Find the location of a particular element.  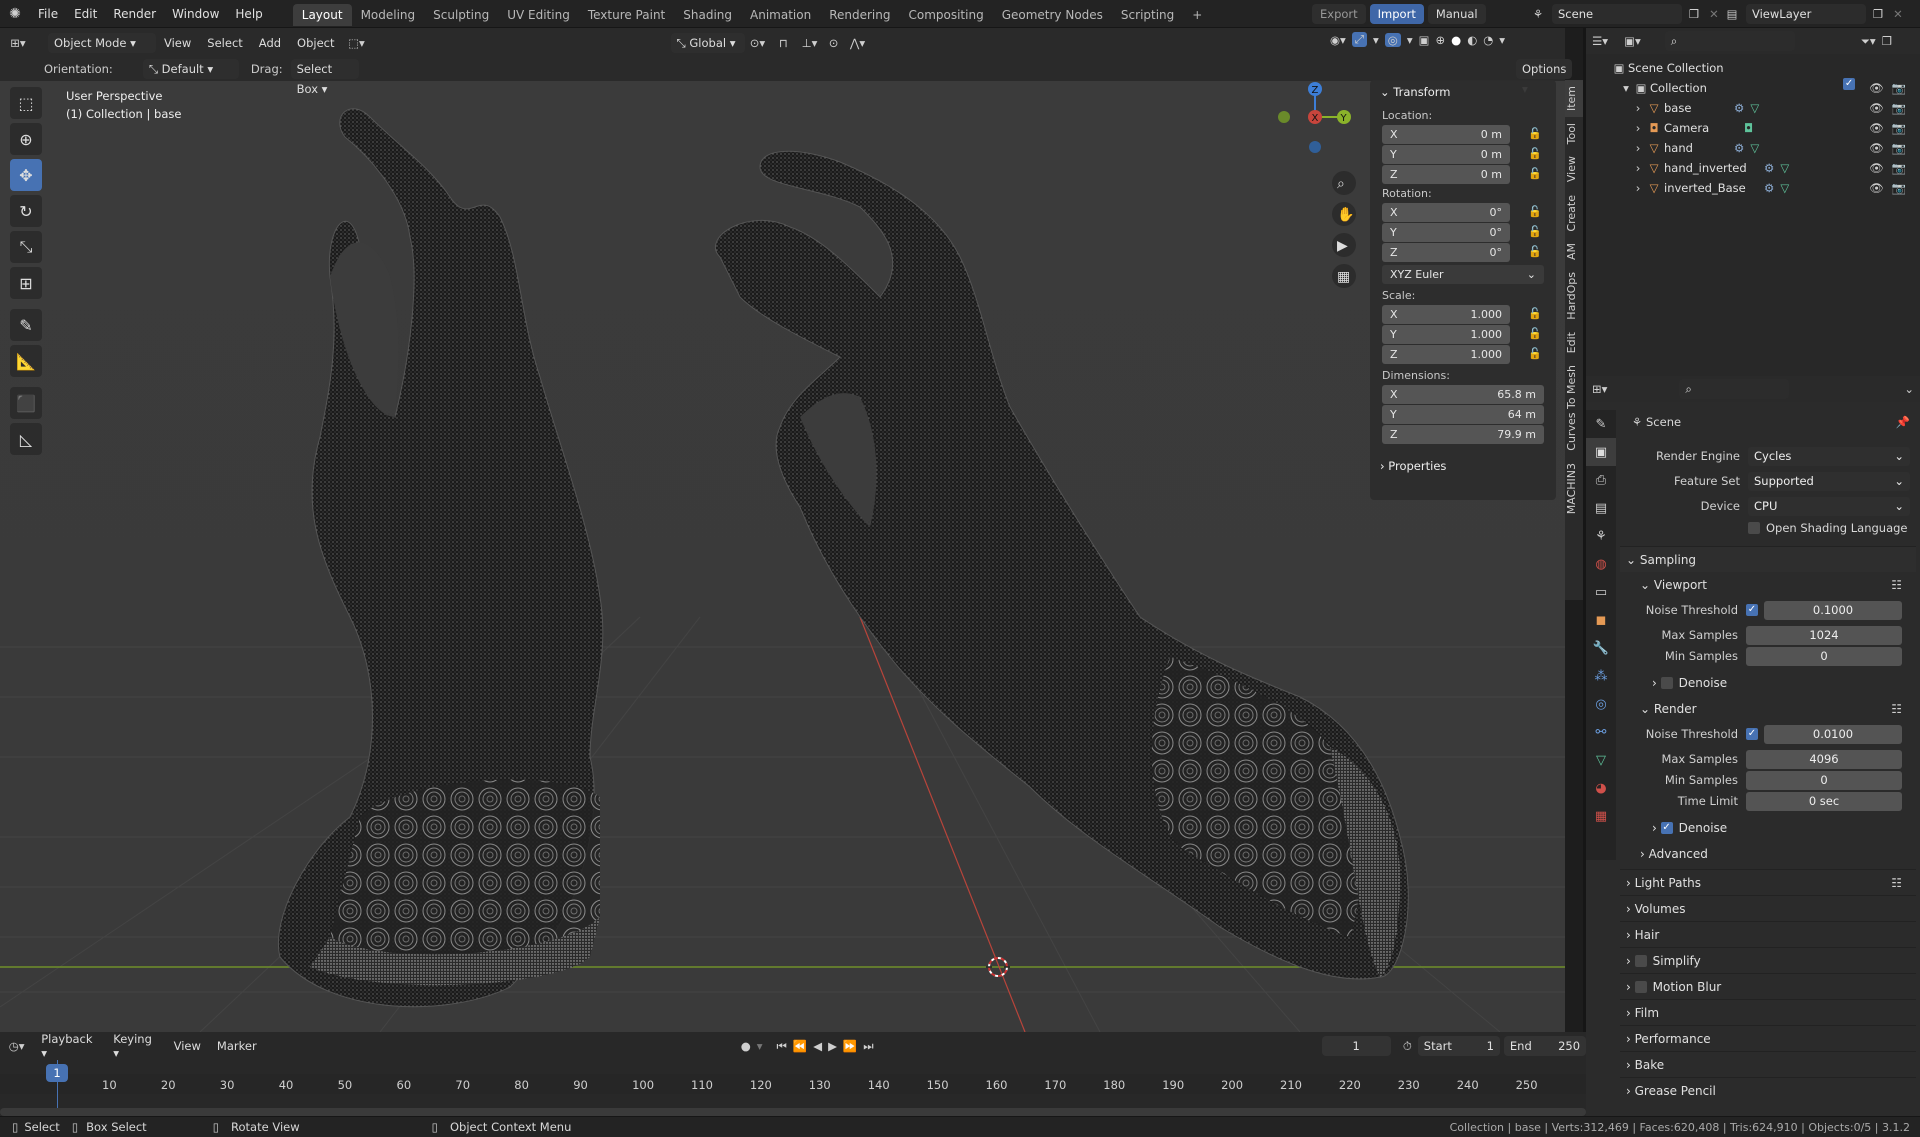

r-max-samples-field: 4096 is located at coordinates (1824, 759).